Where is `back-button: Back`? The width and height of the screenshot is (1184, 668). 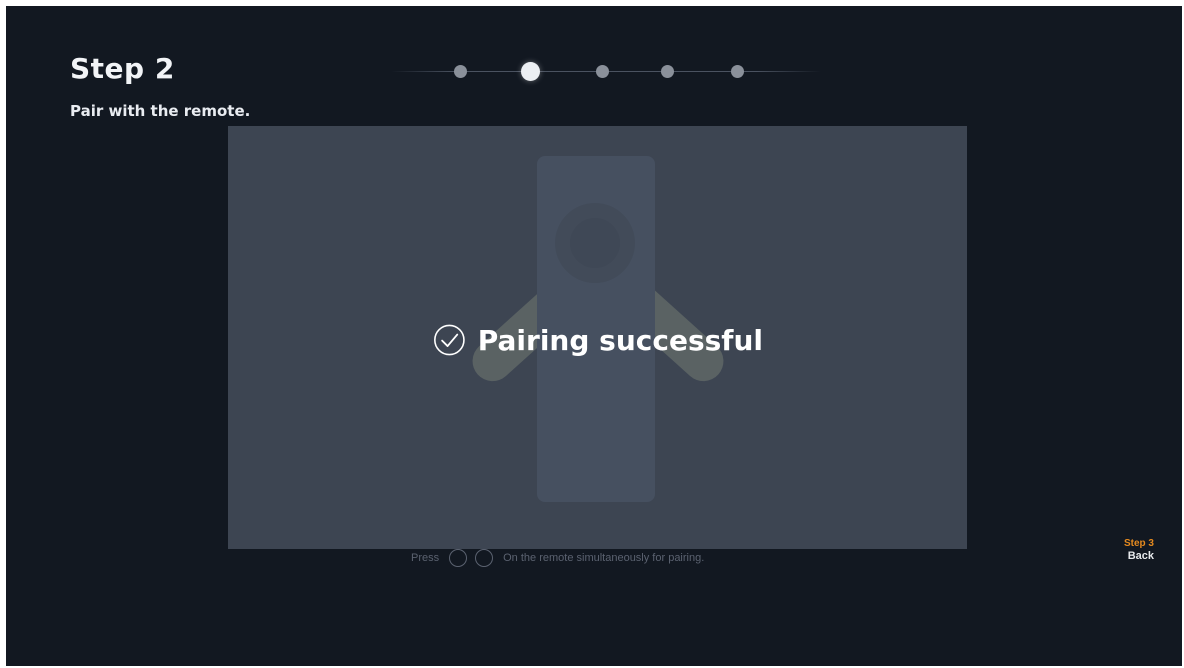
back-button: Back is located at coordinates (1134, 556).